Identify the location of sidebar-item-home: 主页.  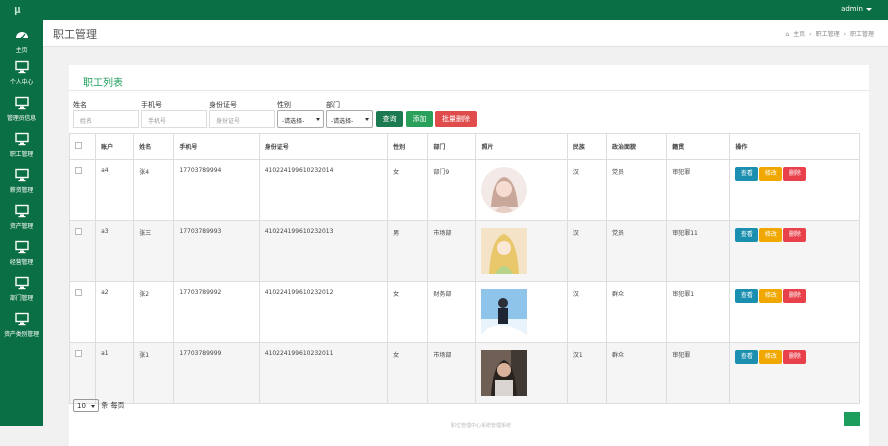
(21, 40).